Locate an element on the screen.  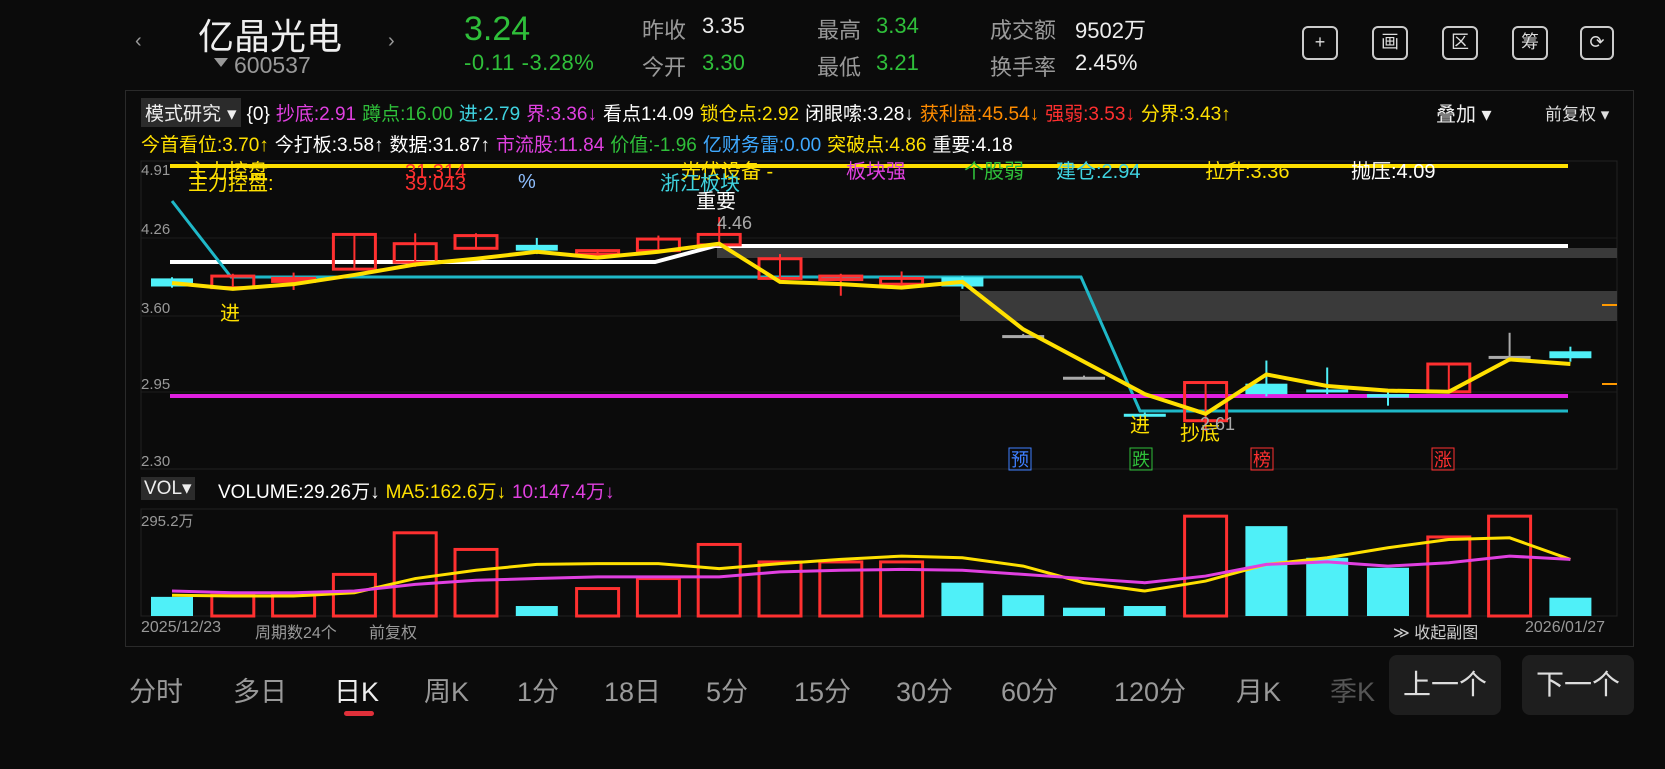
period-tab: 30分 is located at coordinates (924, 689).